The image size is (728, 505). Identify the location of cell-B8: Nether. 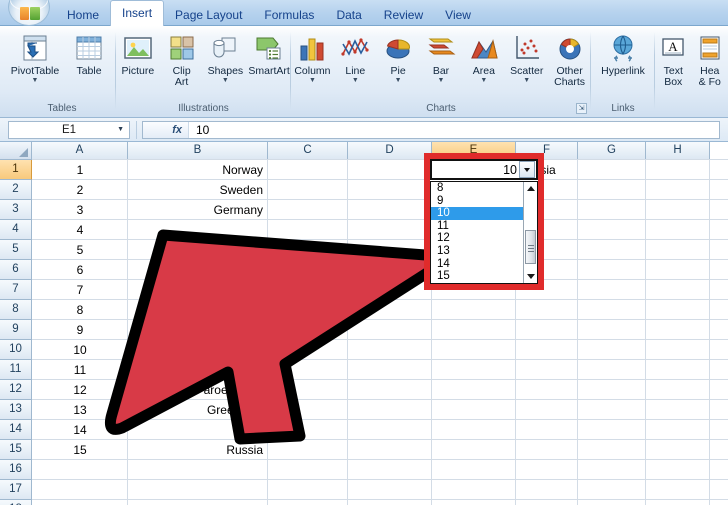
(198, 310).